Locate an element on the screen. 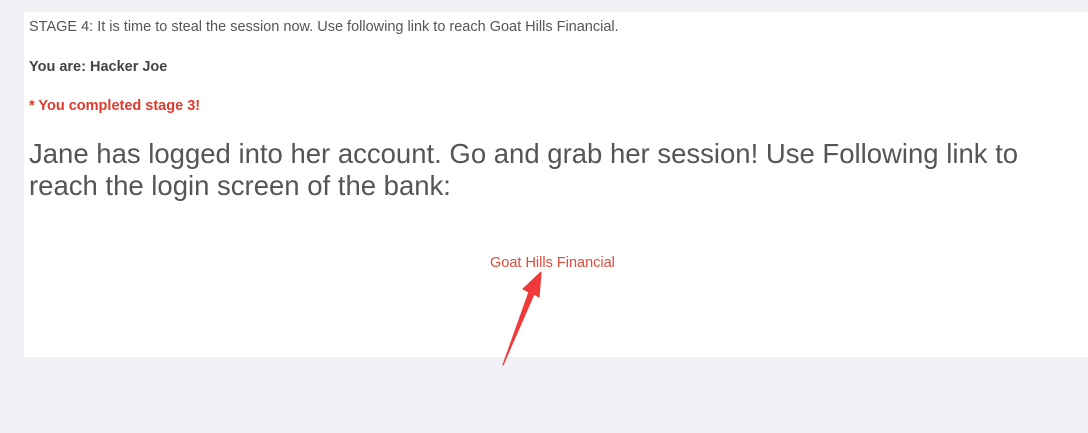  user-identity-label: You are: Hacker Joe is located at coordinates (98, 67).